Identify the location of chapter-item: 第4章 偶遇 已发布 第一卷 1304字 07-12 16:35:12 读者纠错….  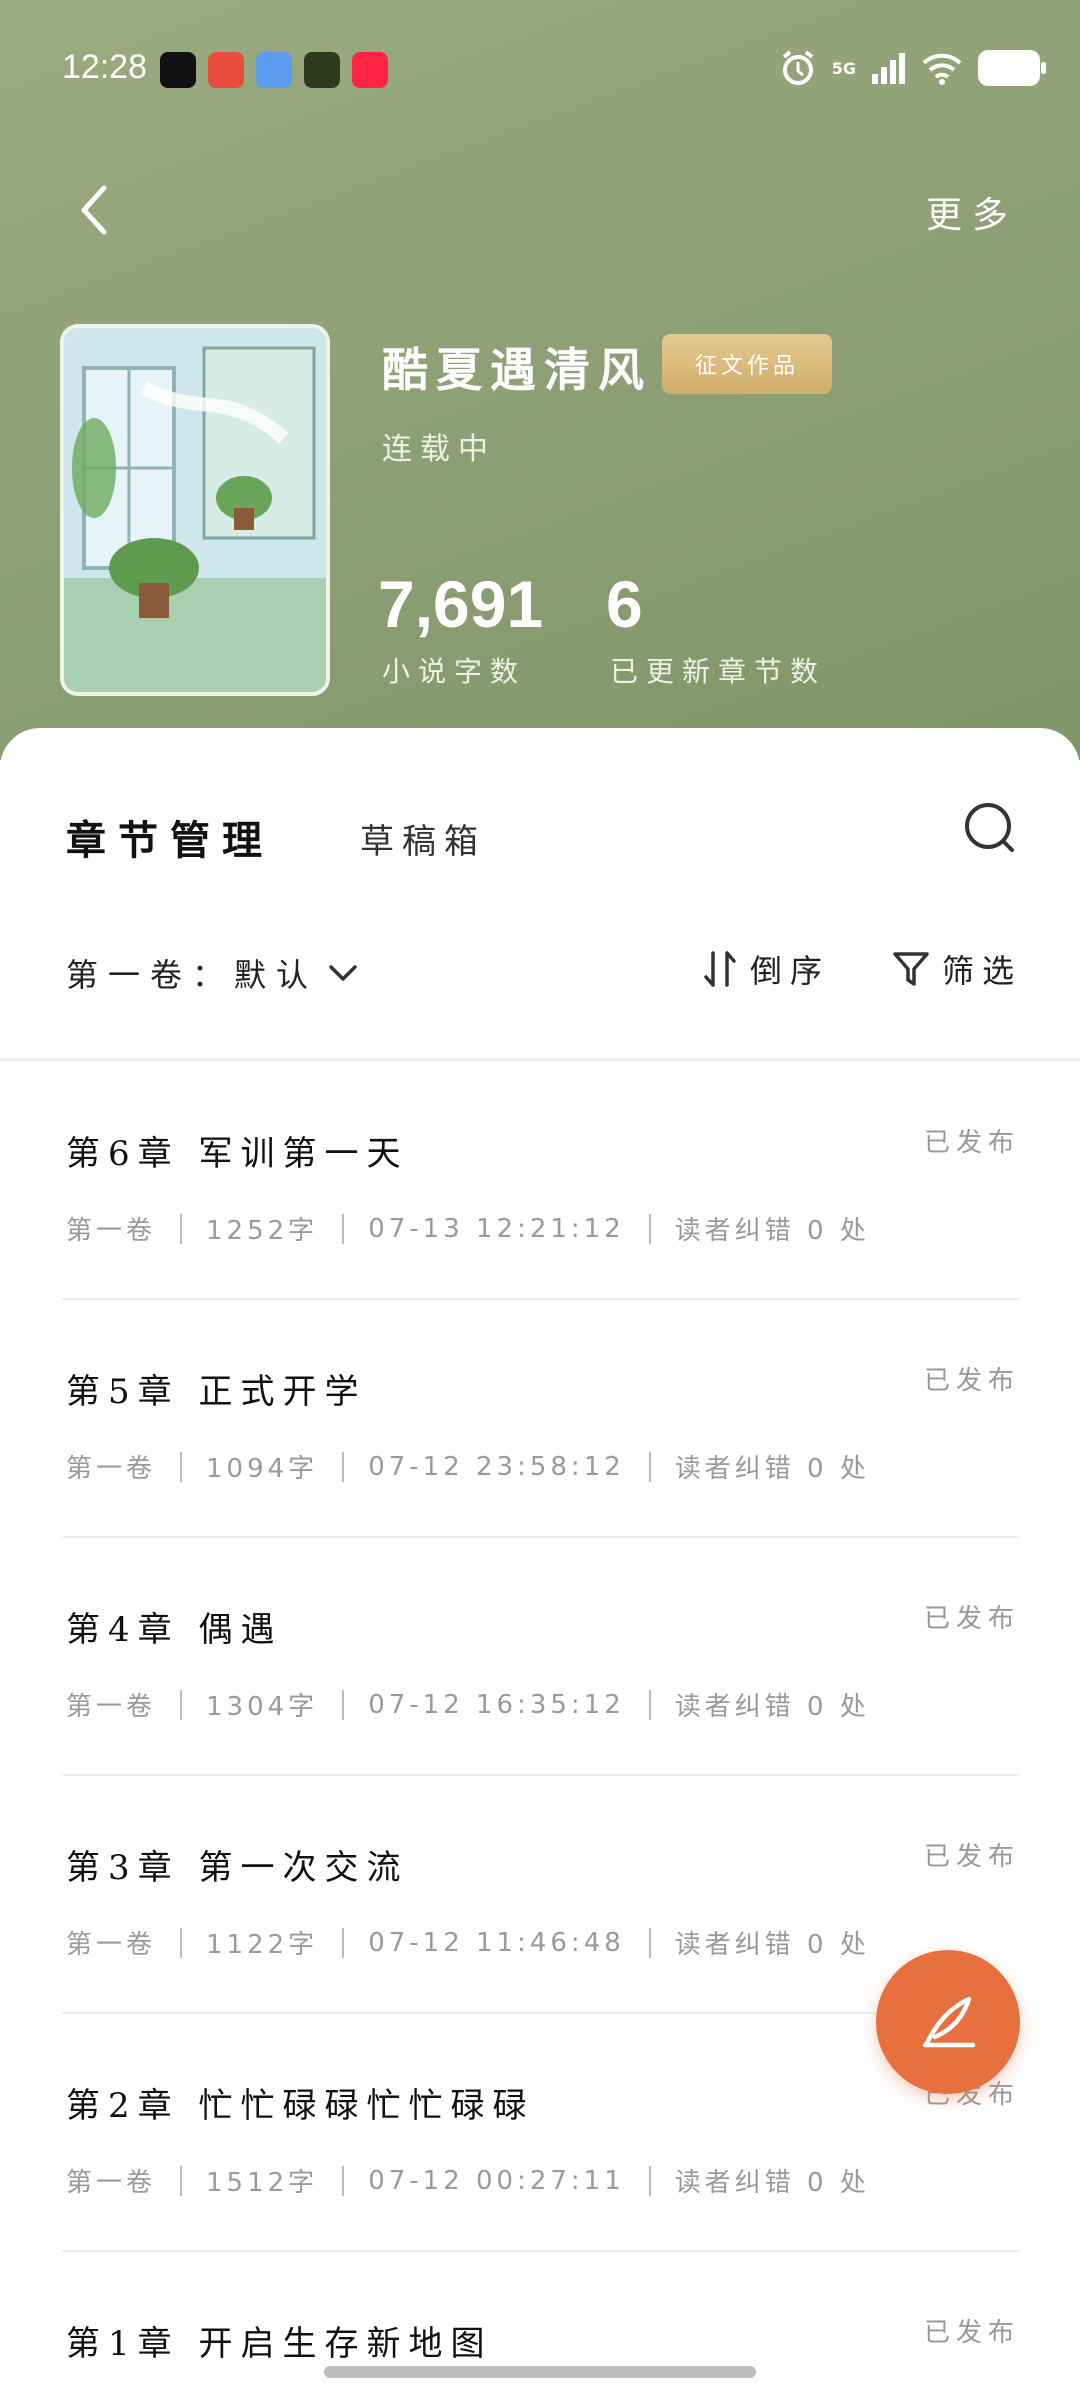
(541, 1657).